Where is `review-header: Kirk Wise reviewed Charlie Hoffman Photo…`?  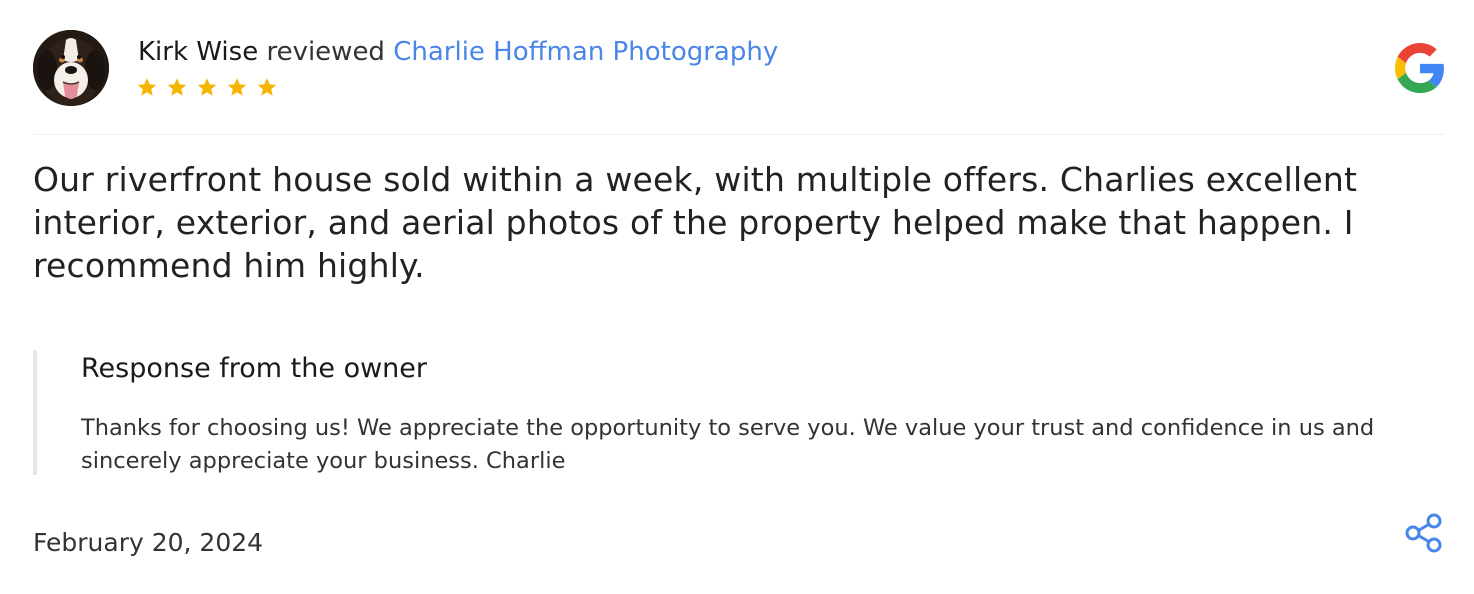
review-header: Kirk Wise reviewed Charlie Hoffman Photo… is located at coordinates (458, 52).